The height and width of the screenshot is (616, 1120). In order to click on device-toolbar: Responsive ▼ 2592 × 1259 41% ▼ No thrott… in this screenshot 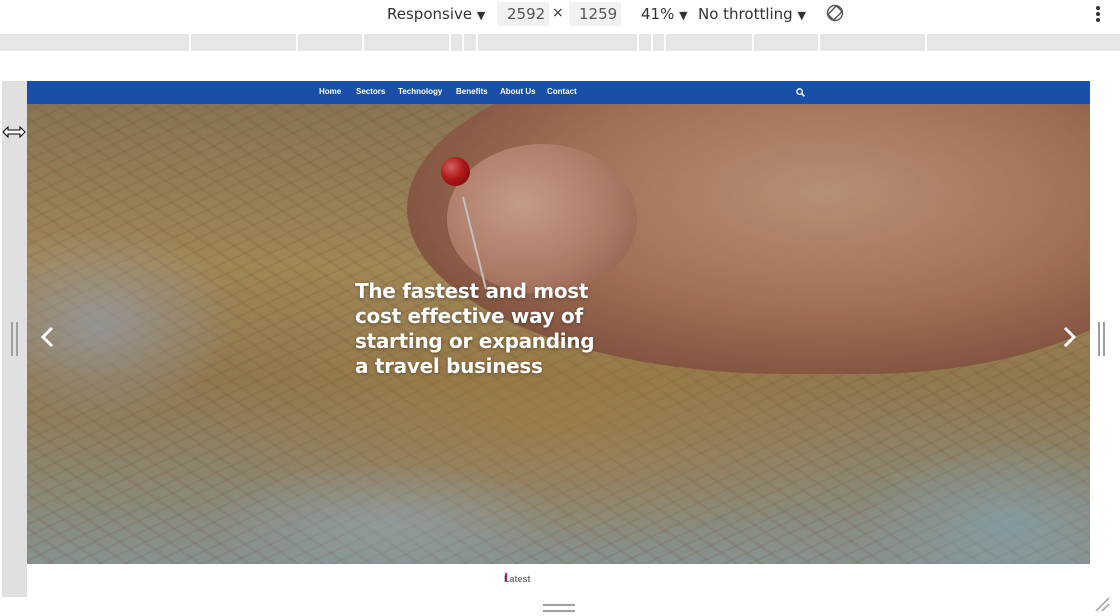, I will do `click(560, 14)`.